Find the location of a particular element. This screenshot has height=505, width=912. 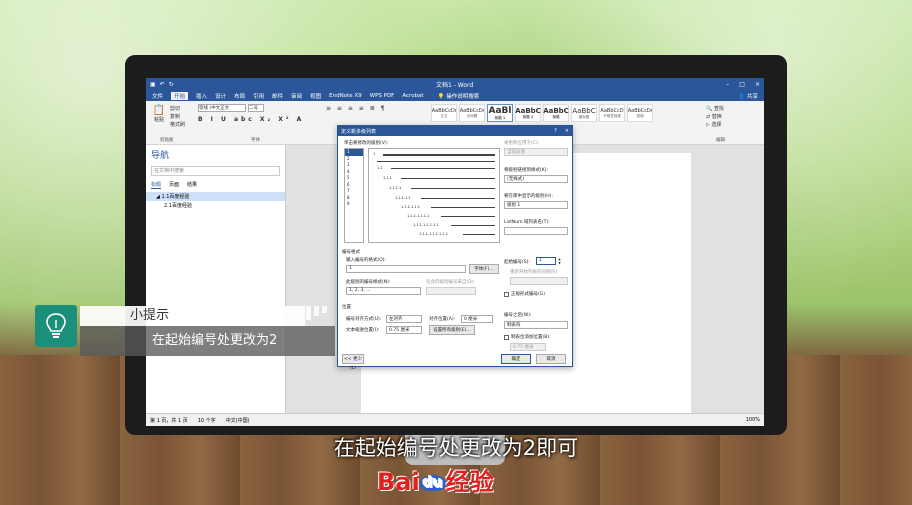

tab-review: 审阅 is located at coordinates (296, 96).